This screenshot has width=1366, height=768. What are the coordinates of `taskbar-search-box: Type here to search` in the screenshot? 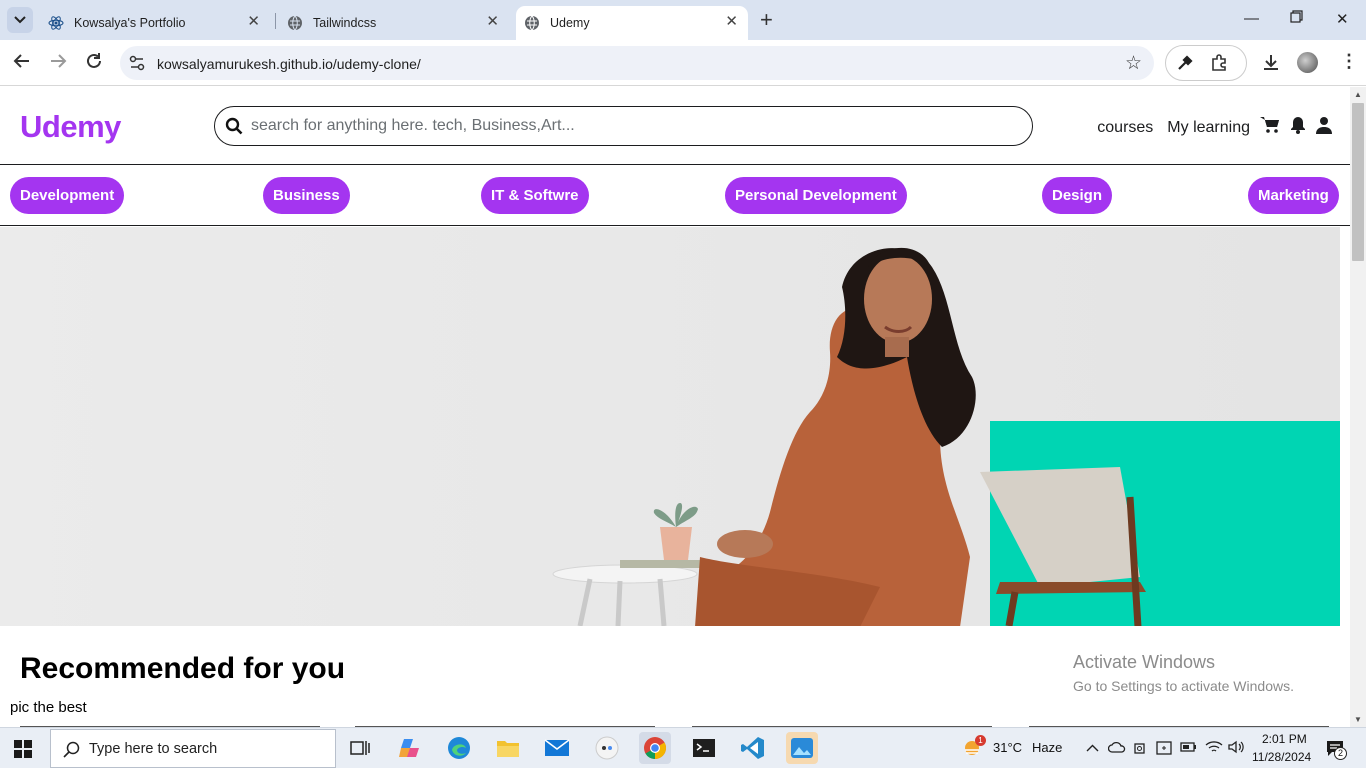 It's located at (193, 748).